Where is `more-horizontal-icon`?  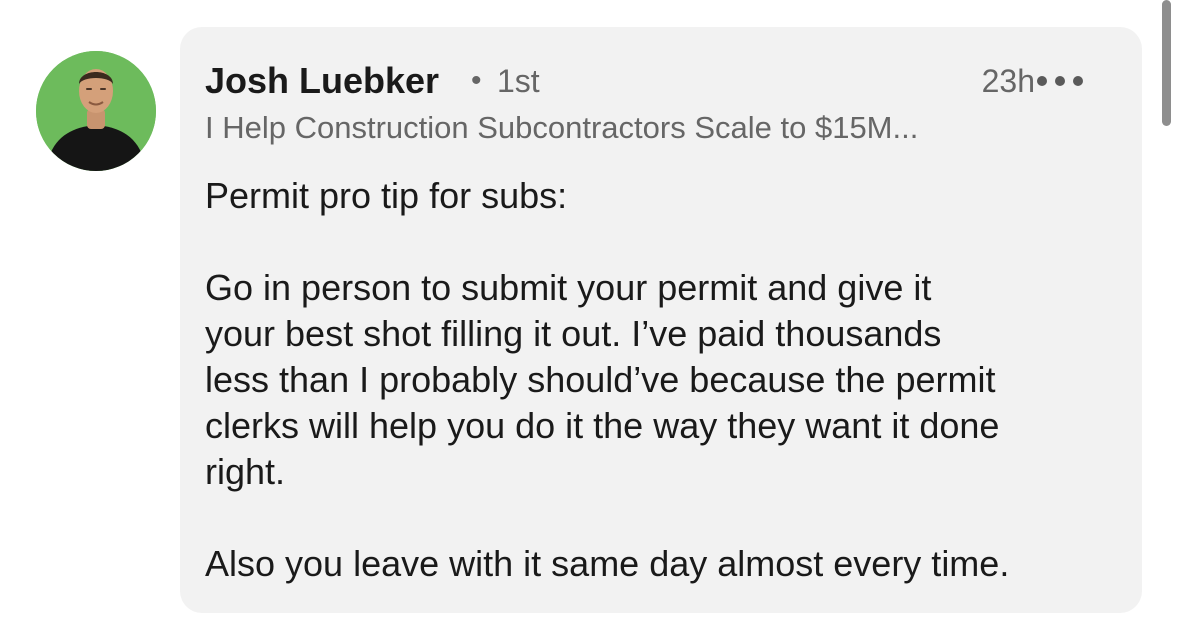
more-horizontal-icon is located at coordinates (1042, 81).